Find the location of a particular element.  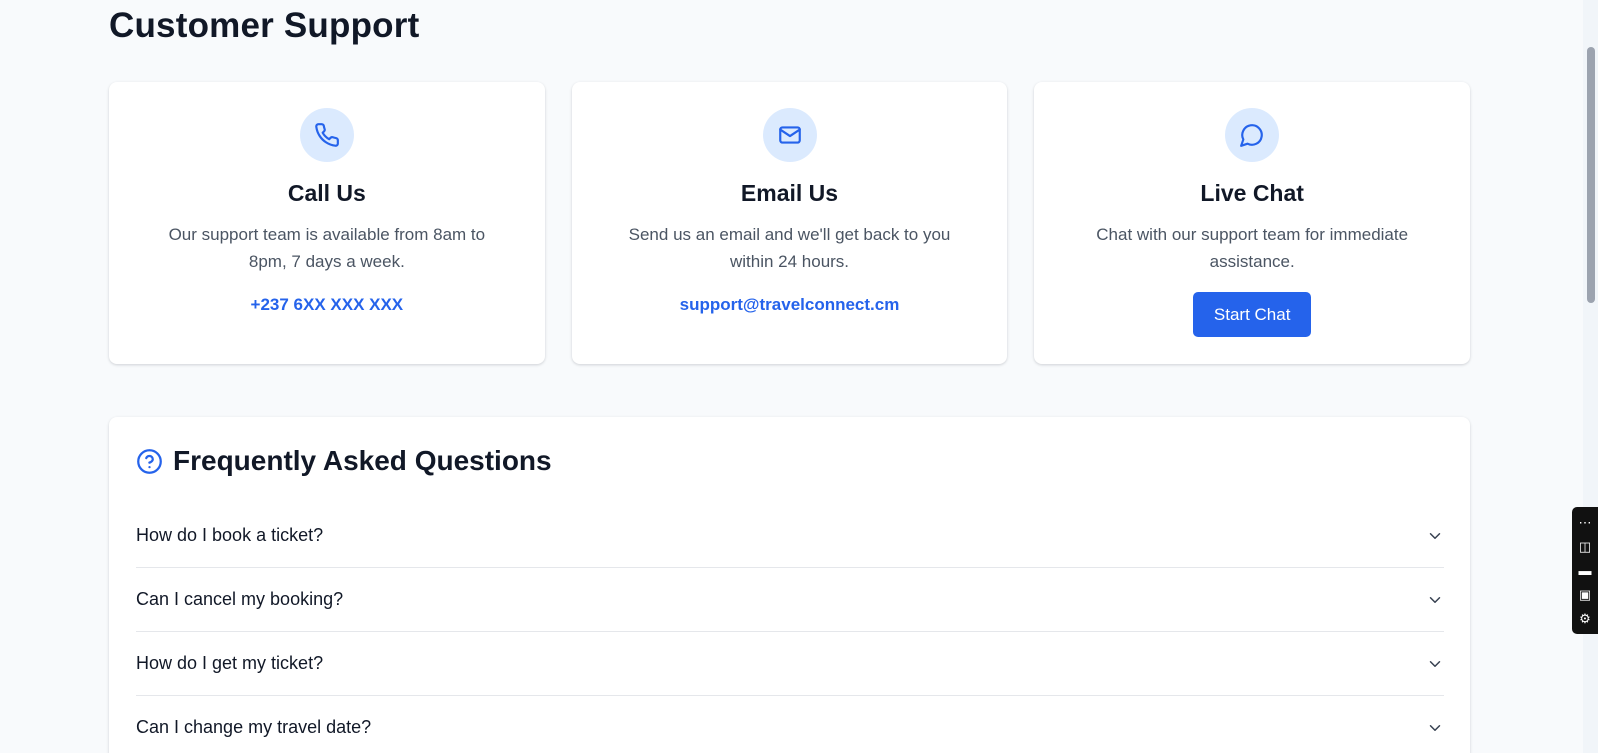

faq-header: Frequently Asked Questions is located at coordinates (344, 461).